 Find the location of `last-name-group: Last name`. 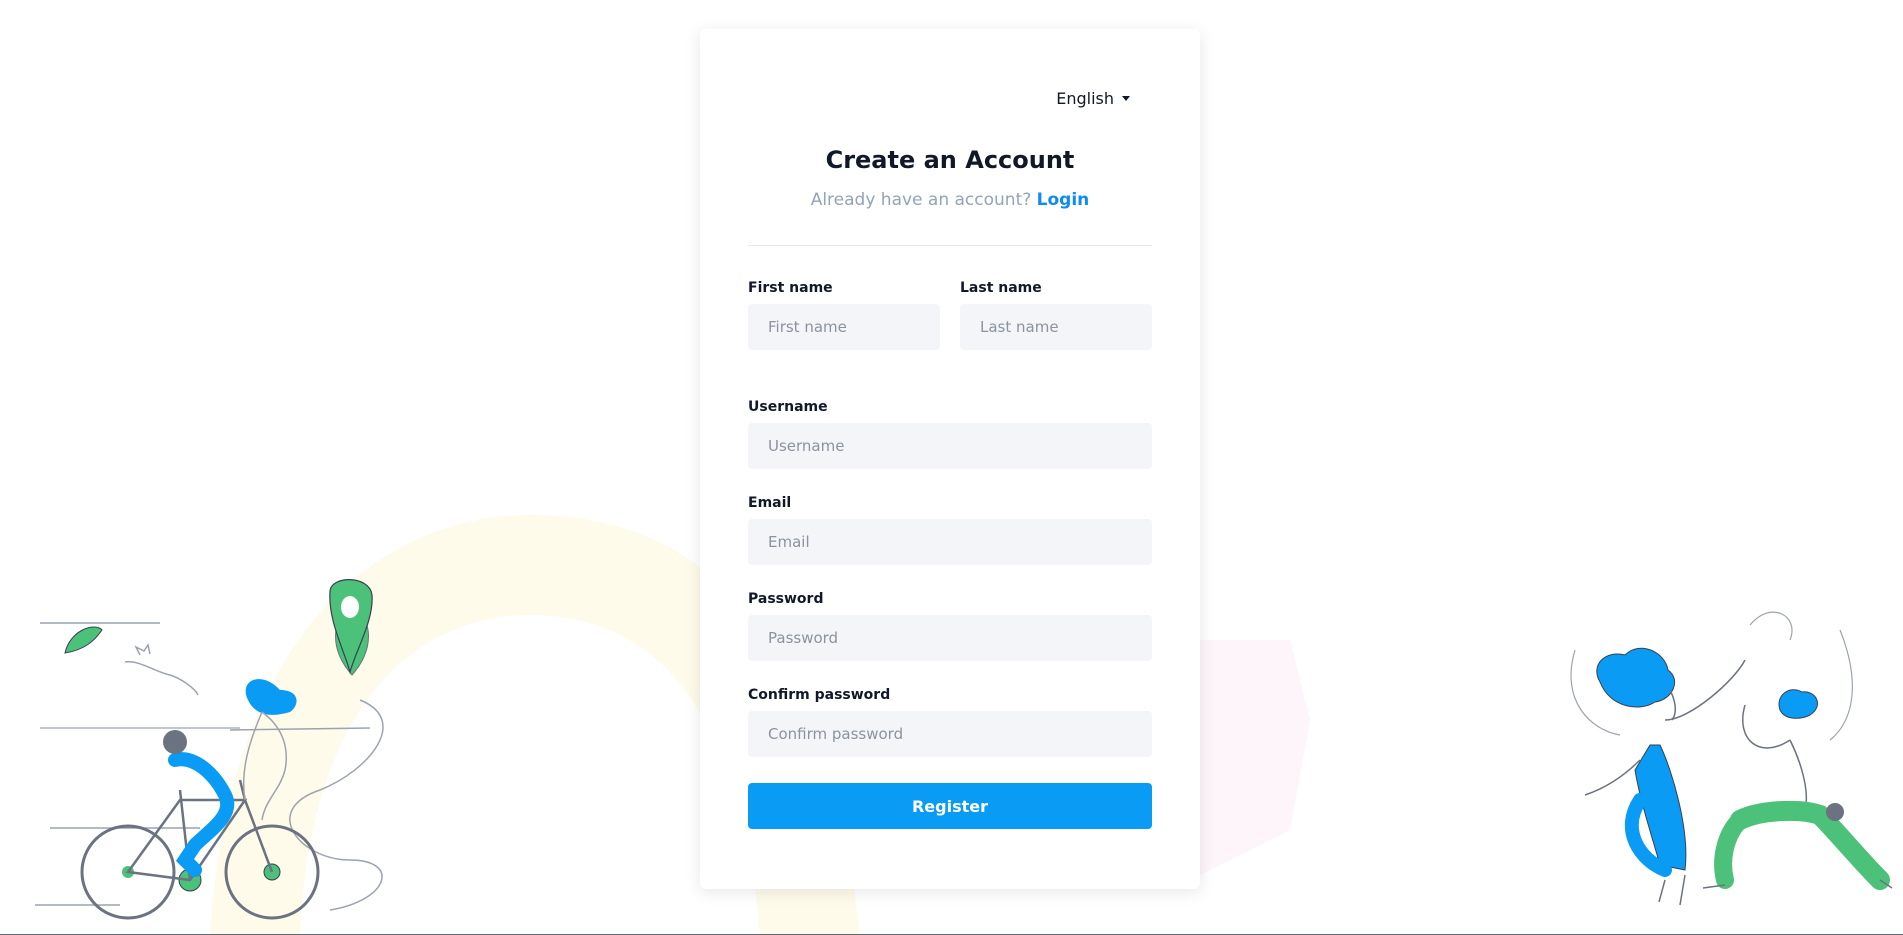

last-name-group: Last name is located at coordinates (1056, 315).